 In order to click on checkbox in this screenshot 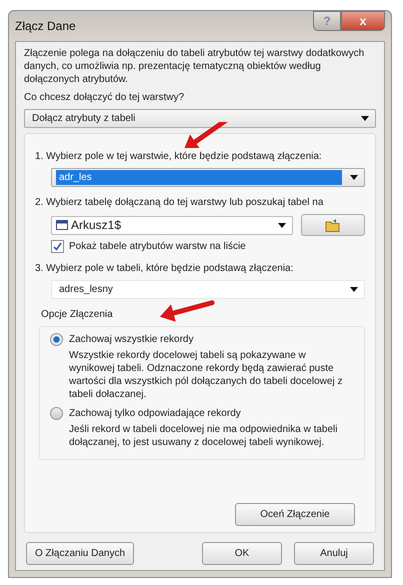, I will do `click(57, 246)`.